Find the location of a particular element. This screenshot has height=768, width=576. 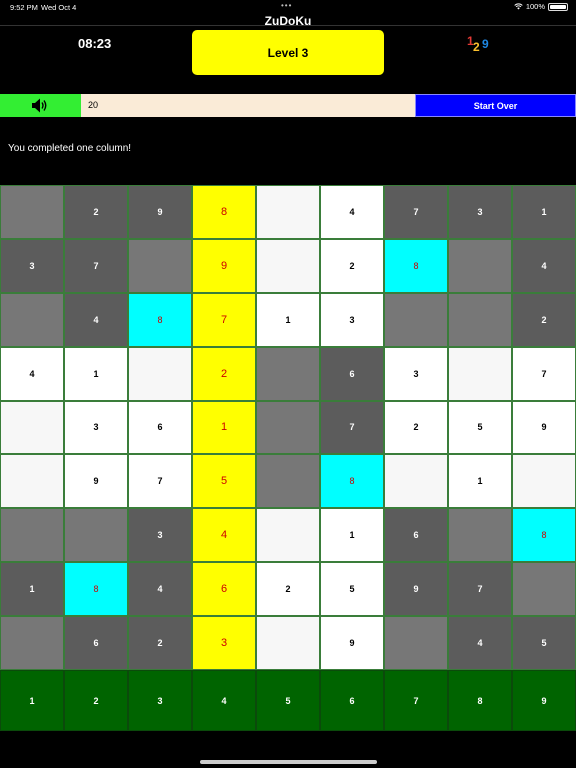

status-right: 100% is located at coordinates (541, 6).